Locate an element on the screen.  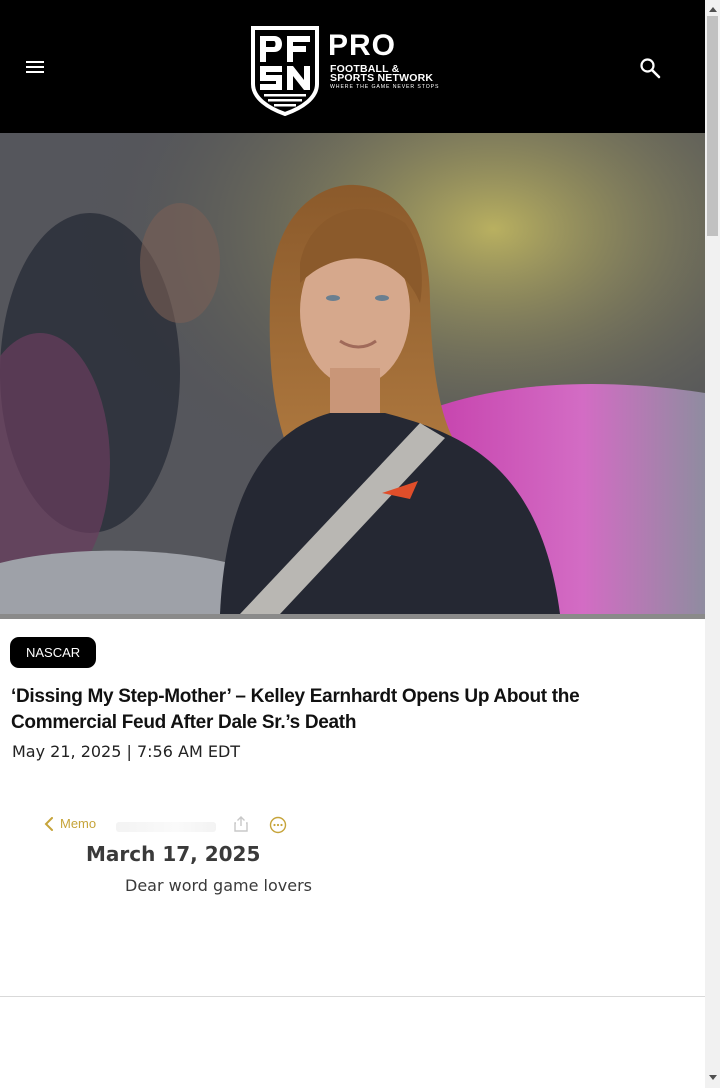
hero-caption-bar is located at coordinates (352, 616).